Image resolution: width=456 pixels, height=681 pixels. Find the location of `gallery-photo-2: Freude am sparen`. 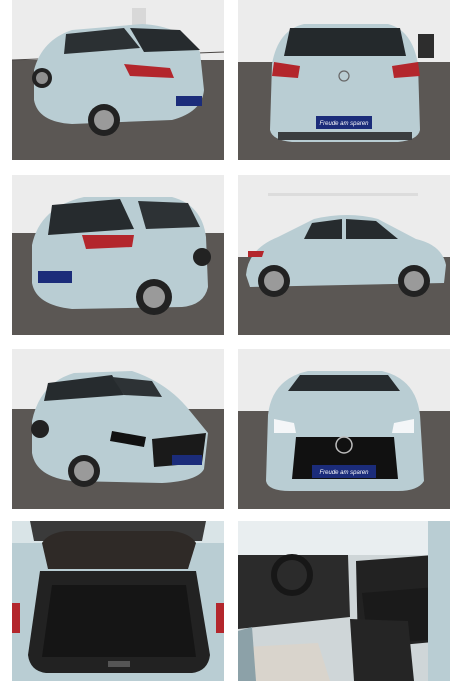

gallery-photo-2: Freude am sparen is located at coordinates (344, 80).